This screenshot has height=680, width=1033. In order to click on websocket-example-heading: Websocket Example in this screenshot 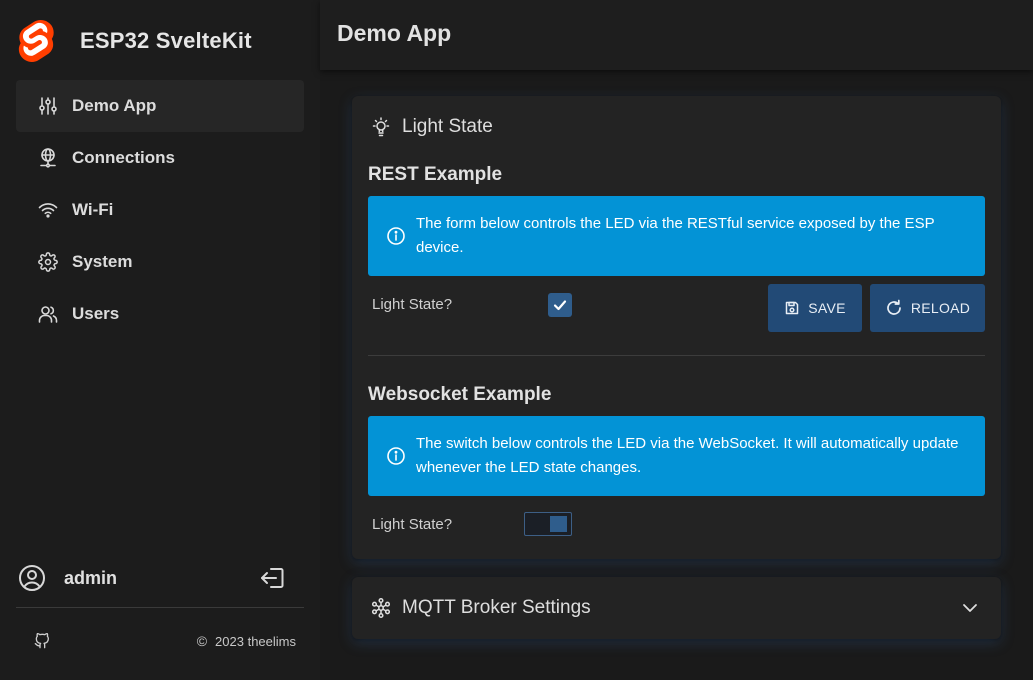, I will do `click(460, 394)`.